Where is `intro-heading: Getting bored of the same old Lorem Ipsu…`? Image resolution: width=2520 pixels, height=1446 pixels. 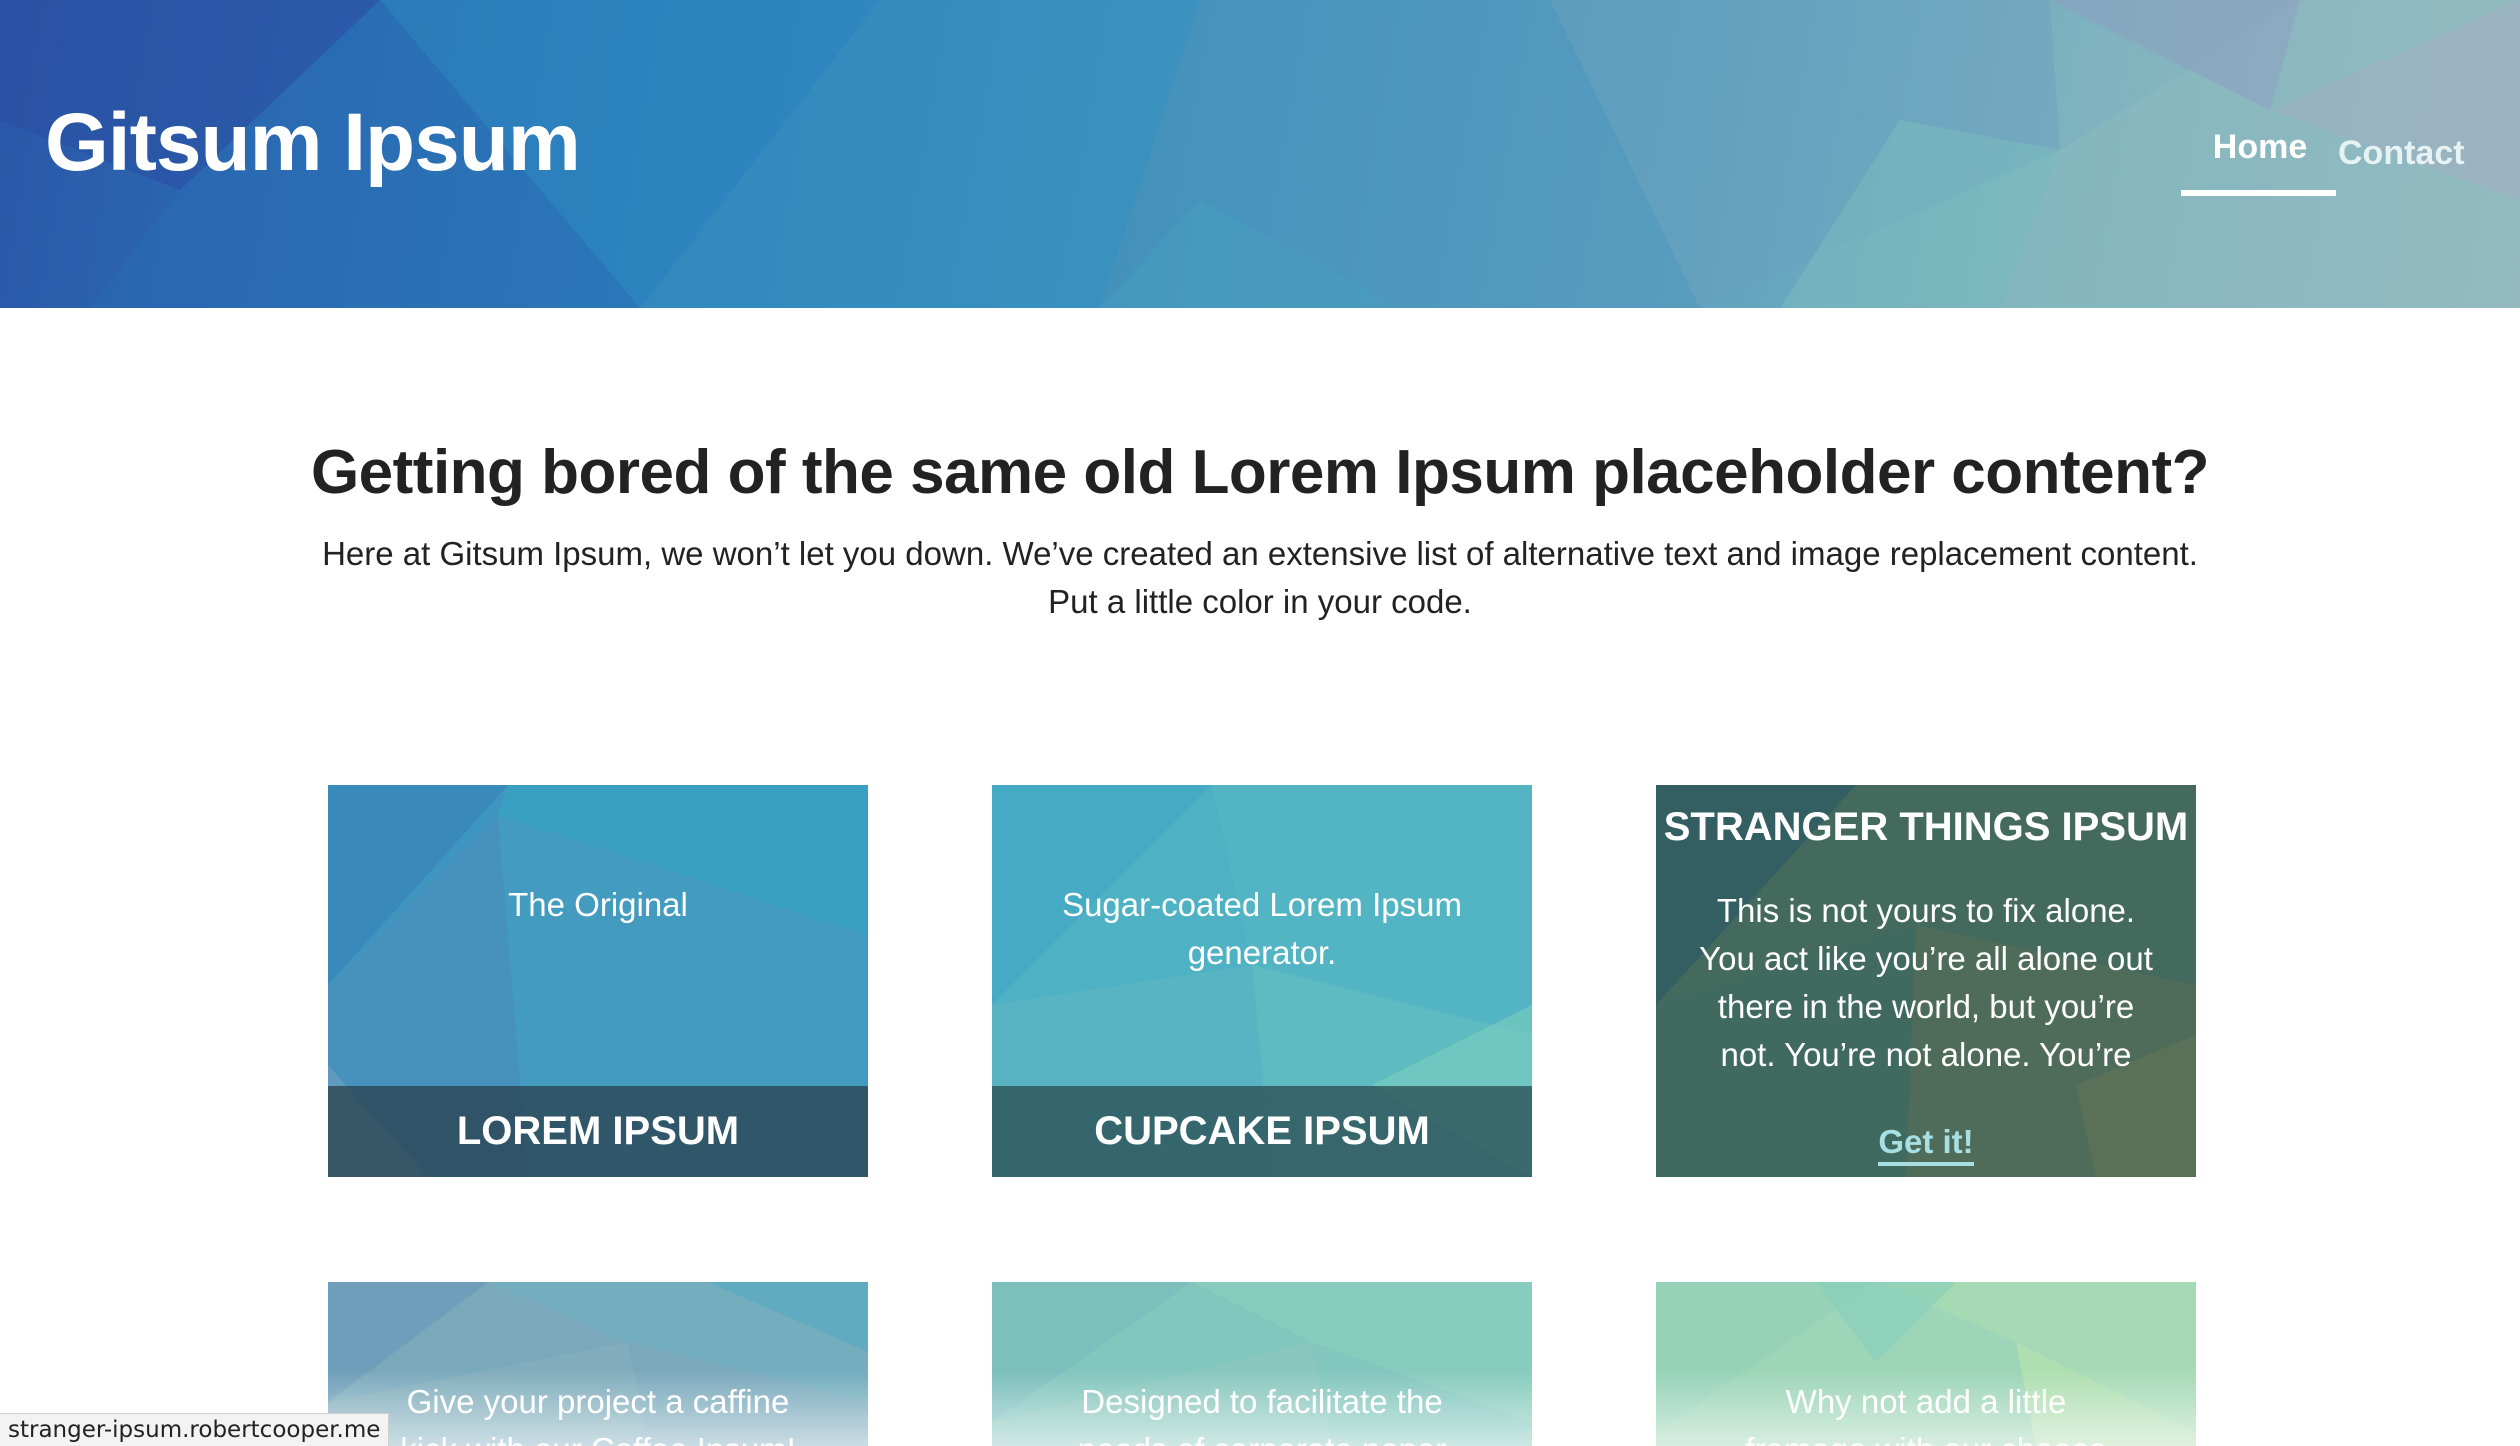
intro-heading: Getting bored of the same old Lorem Ipsu… is located at coordinates (1260, 472).